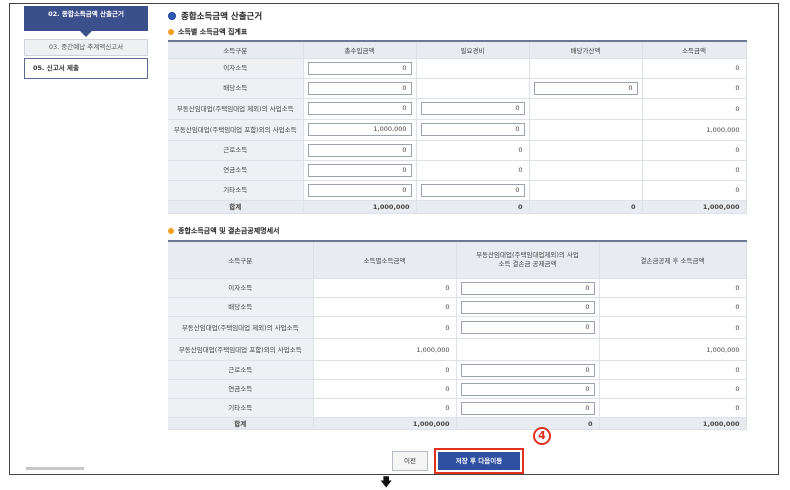 This screenshot has width=790, height=490. I want to click on save-and-next-button: 저장 후 다음이동, so click(479, 461).